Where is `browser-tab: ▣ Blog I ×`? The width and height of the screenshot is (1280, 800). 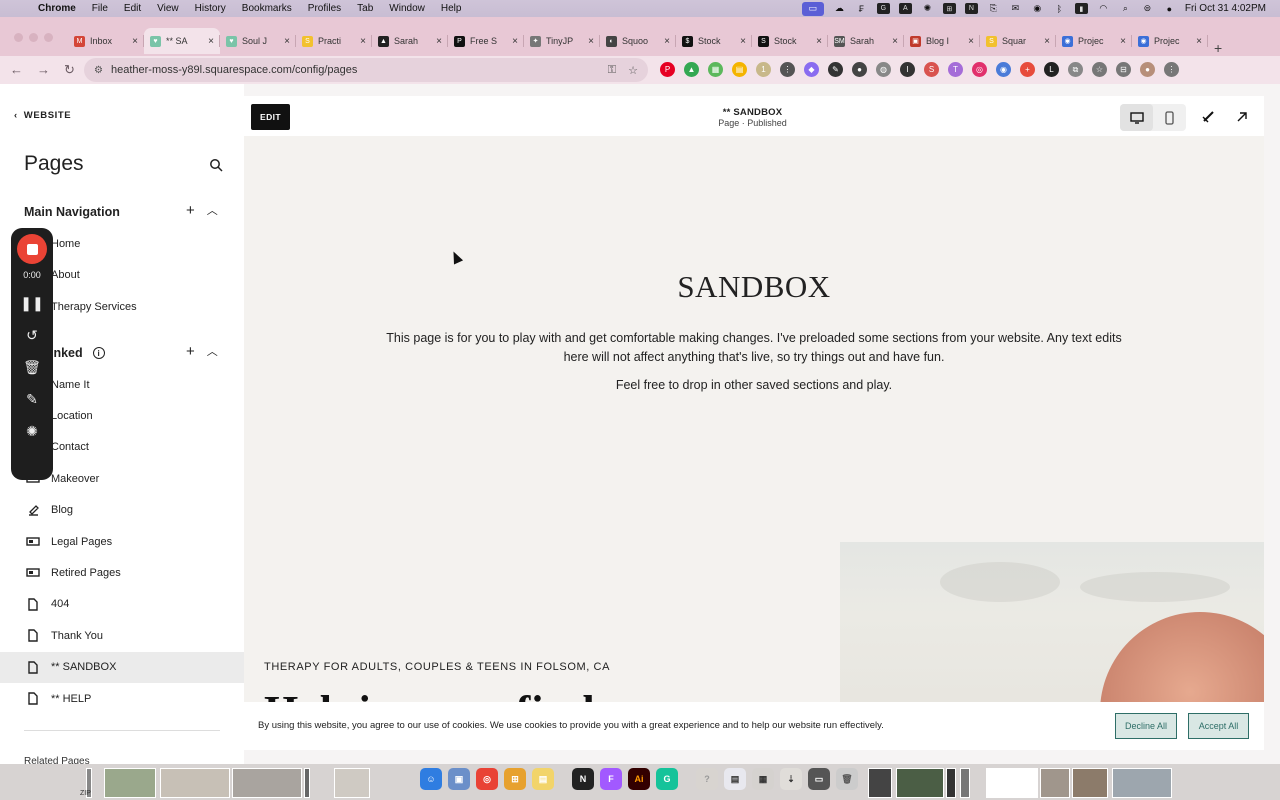 browser-tab: ▣ Blog I × is located at coordinates (942, 41).